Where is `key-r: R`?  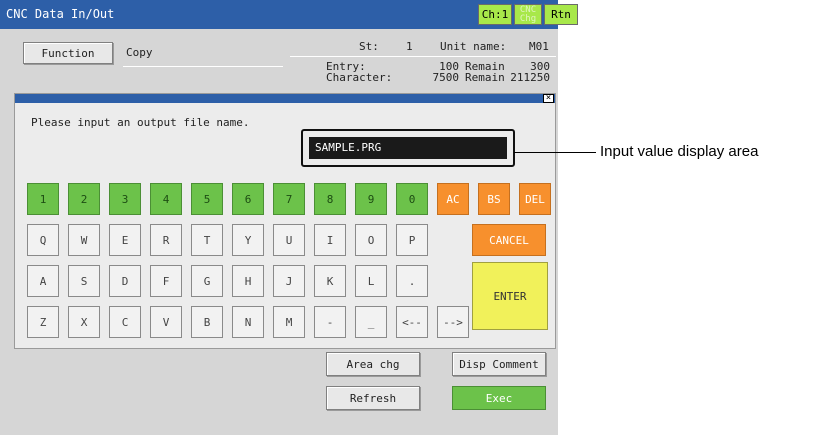 key-r: R is located at coordinates (166, 240).